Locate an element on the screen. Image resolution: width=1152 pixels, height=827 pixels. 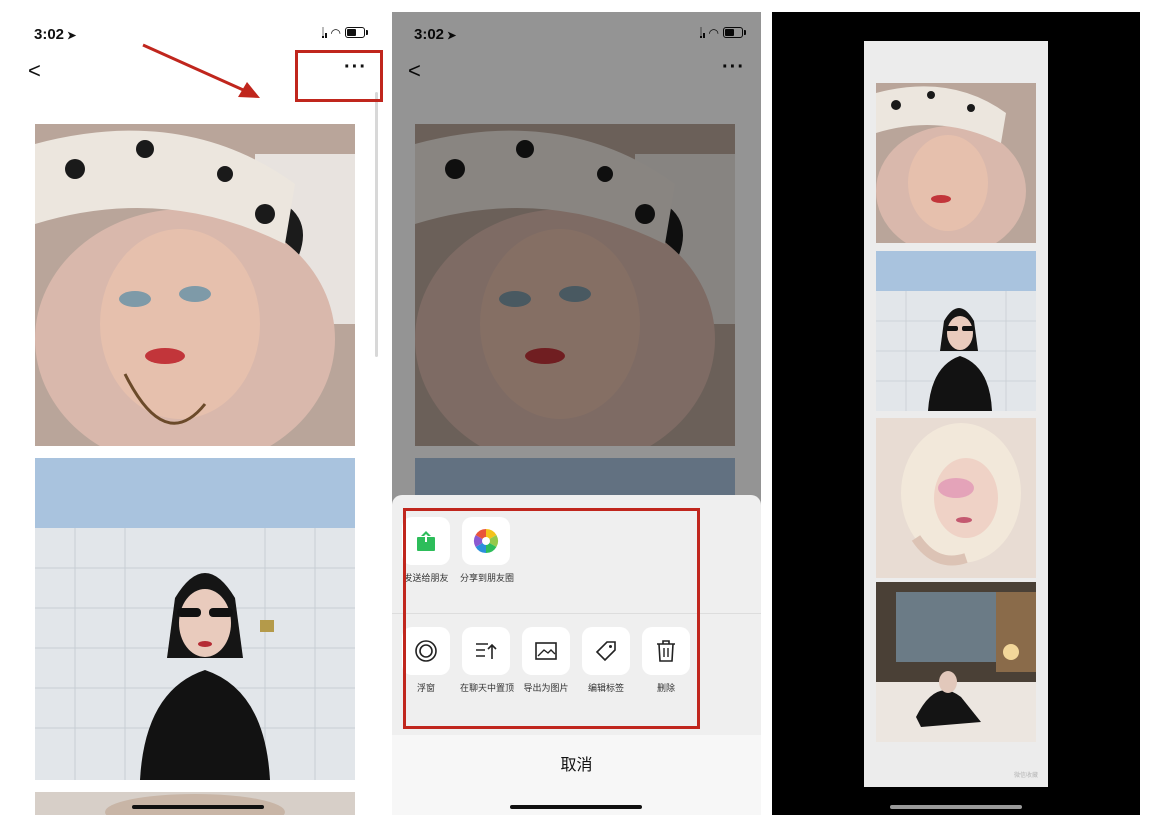
scrollbar is located at coordinates (376, 224).